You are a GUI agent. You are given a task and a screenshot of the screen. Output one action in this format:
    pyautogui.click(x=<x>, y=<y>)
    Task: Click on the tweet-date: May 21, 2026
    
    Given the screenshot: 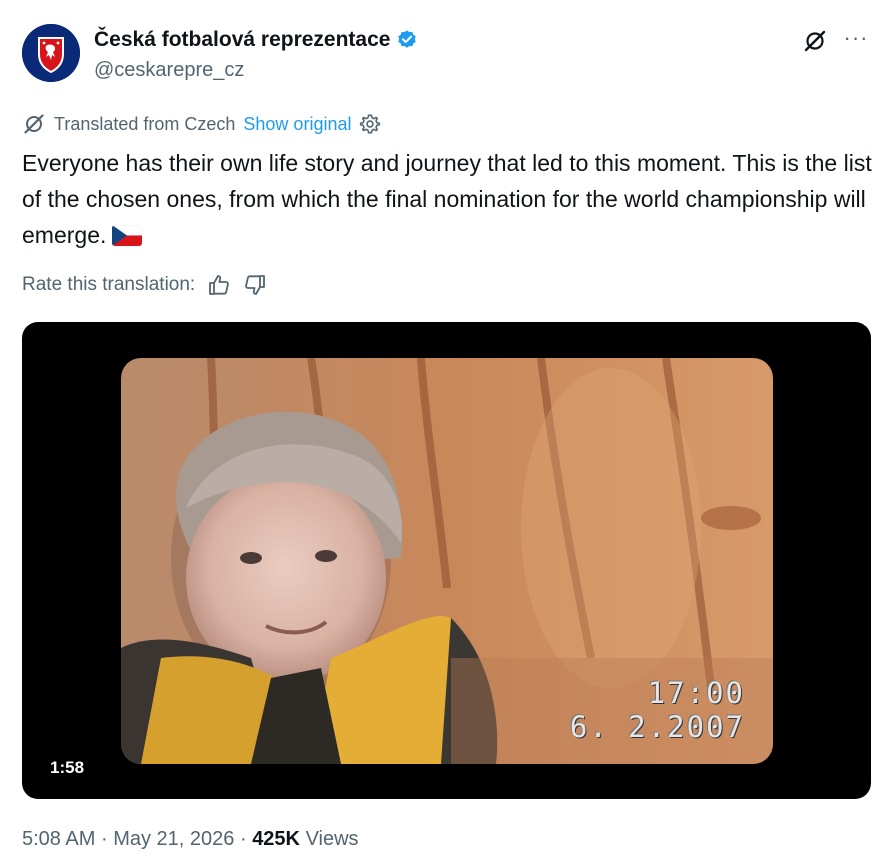 What is the action you would take?
    pyautogui.click(x=173, y=839)
    